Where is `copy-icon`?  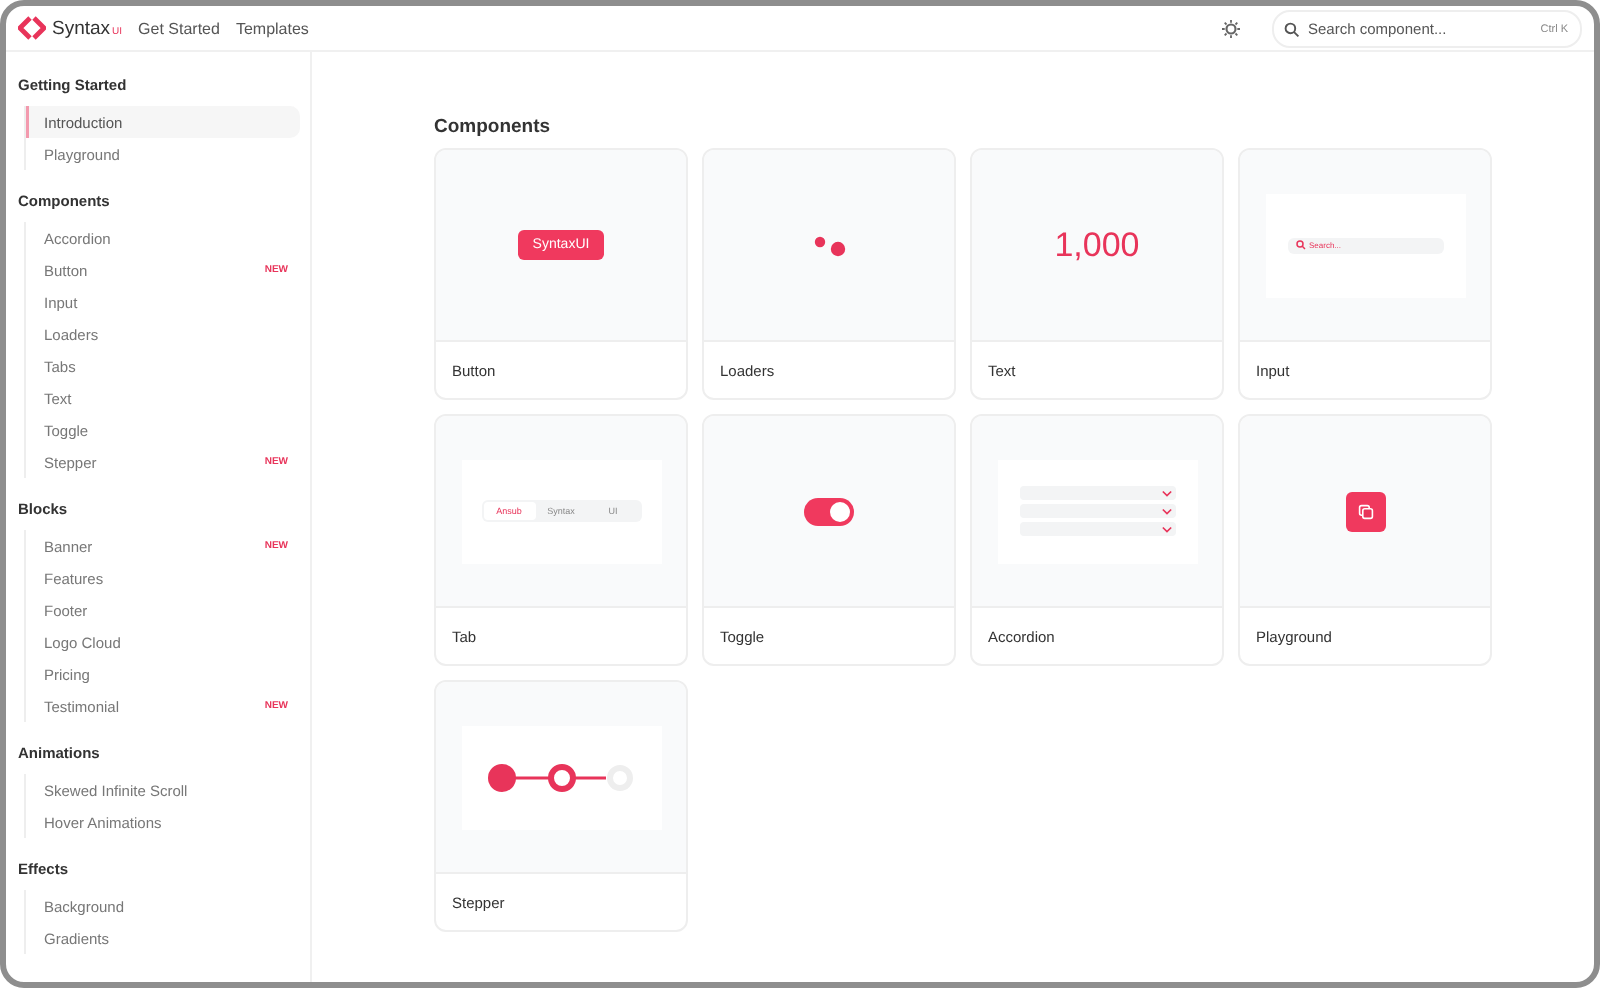 copy-icon is located at coordinates (1365, 511).